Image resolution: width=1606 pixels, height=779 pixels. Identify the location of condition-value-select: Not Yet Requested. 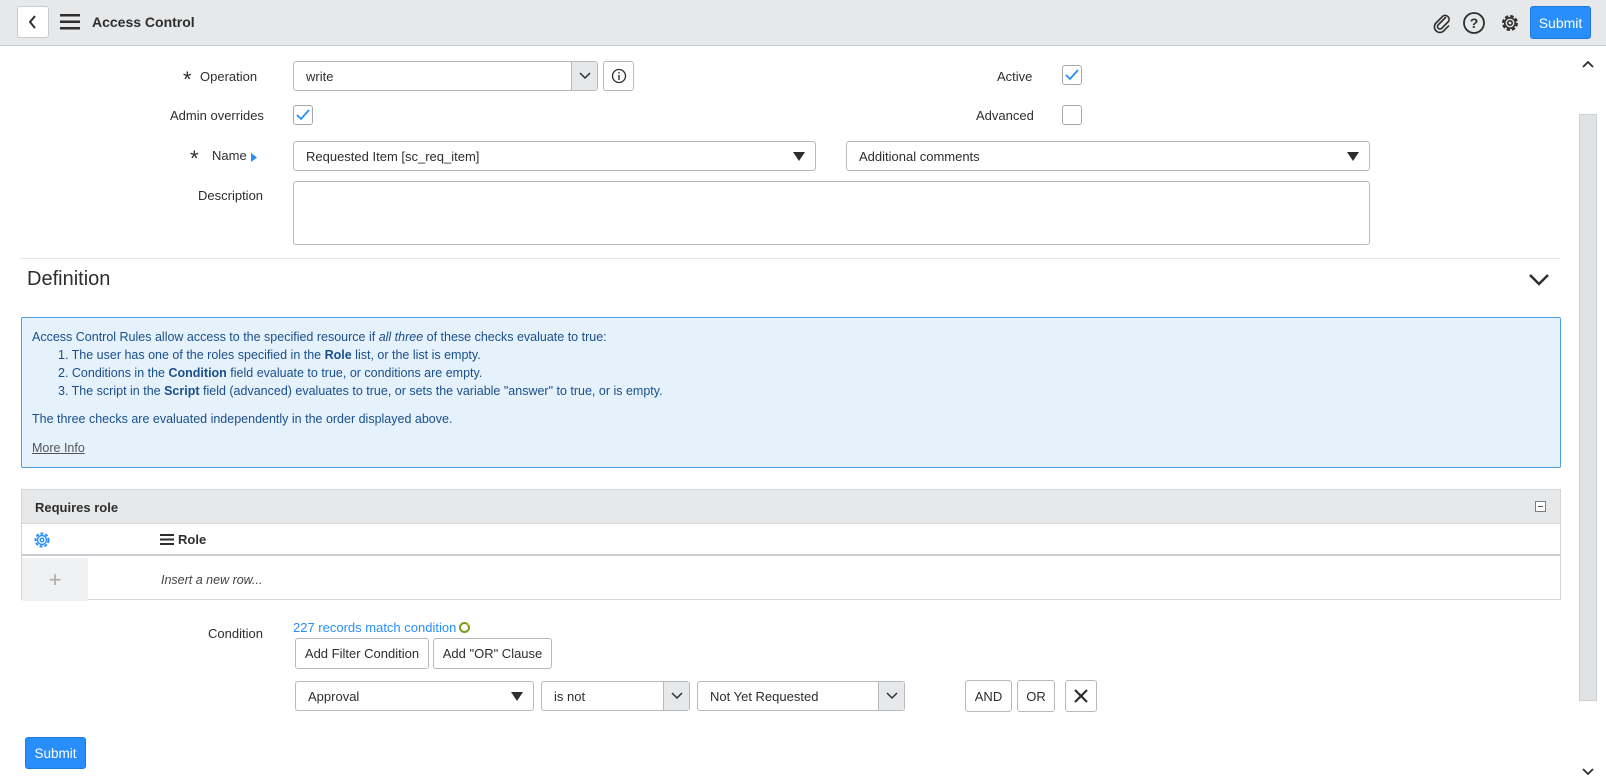
(801, 696).